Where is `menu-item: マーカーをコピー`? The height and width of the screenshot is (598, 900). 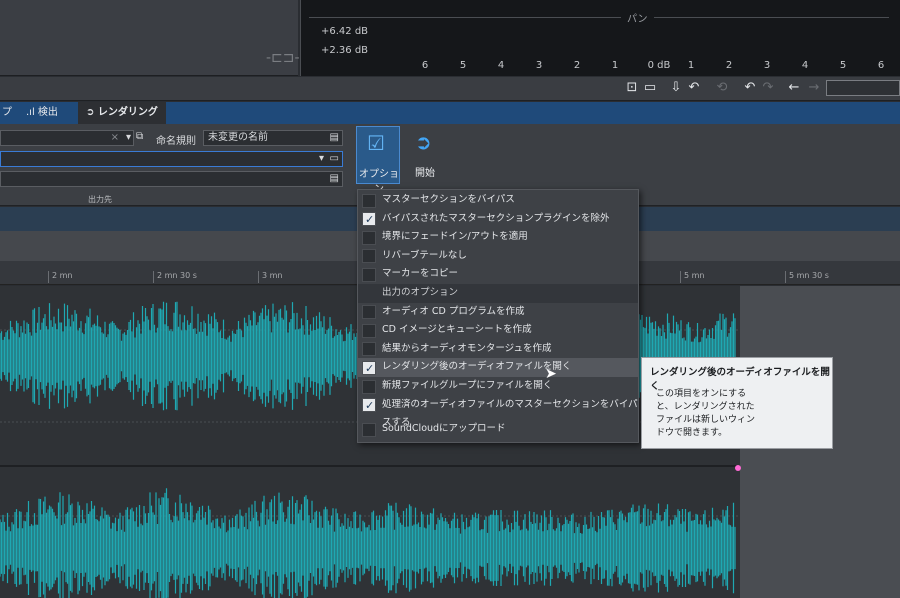 menu-item: マーカーをコピー is located at coordinates (498, 274).